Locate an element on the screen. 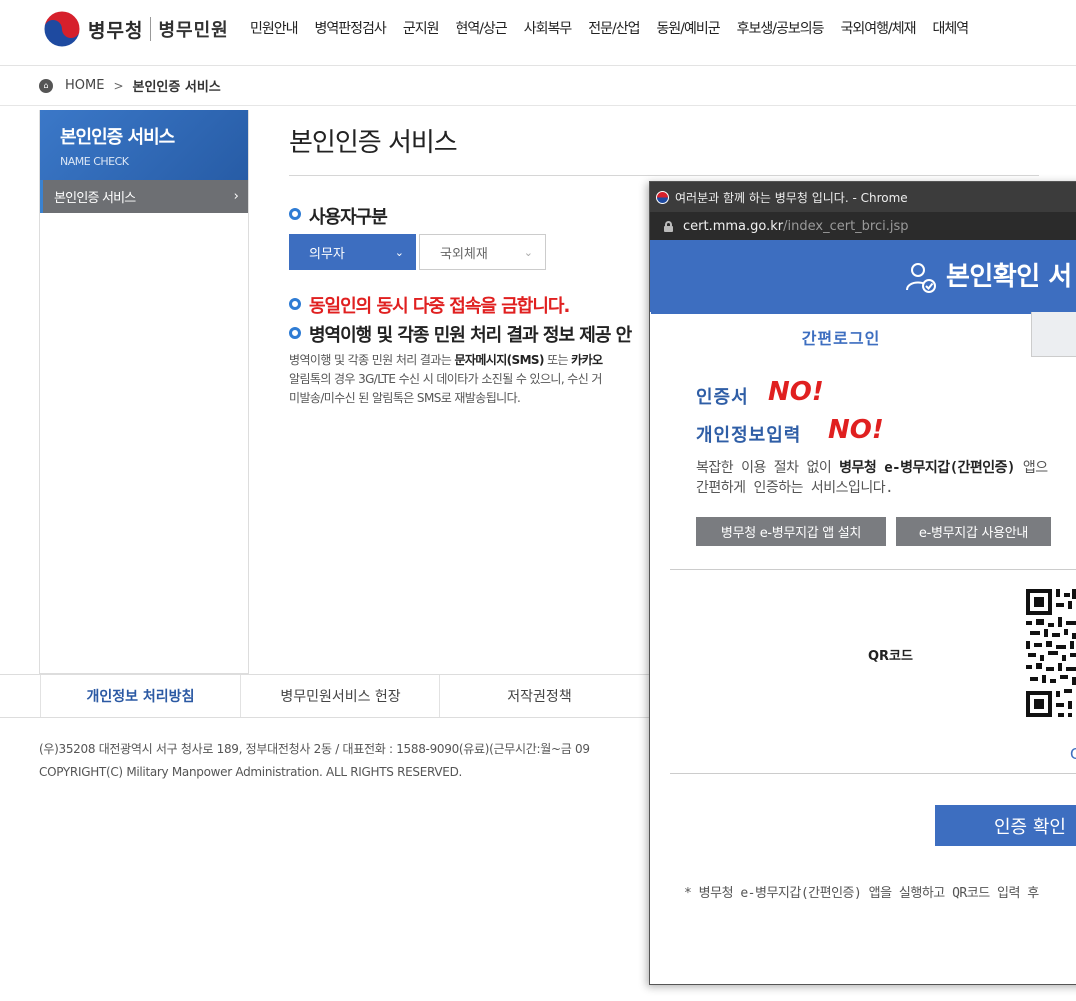 The height and width of the screenshot is (1001, 1076). popup-banner: 본인확인 서 is located at coordinates (863, 276).